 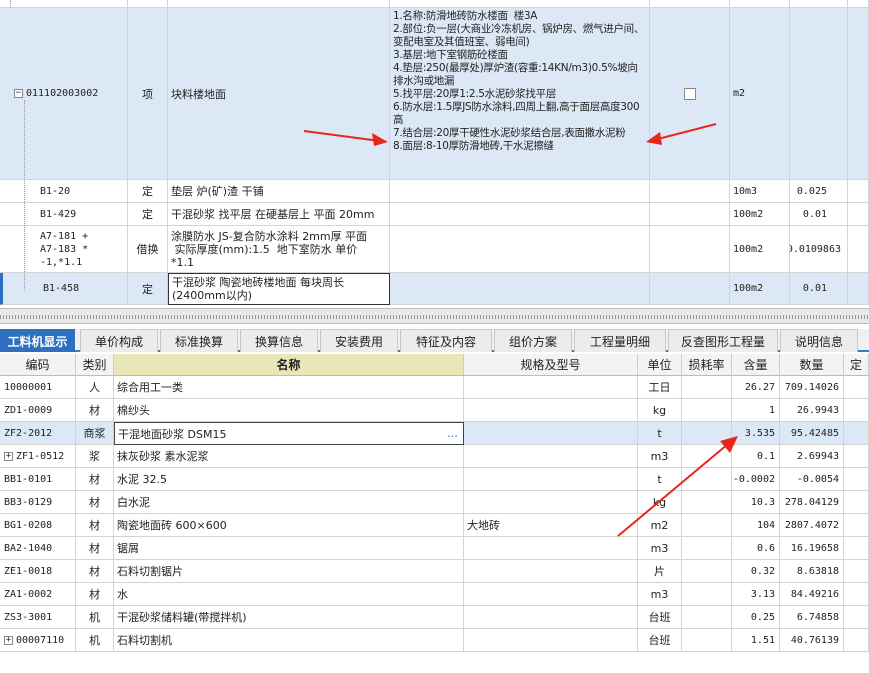 I want to click on pane-splitter, so click(x=434, y=316).